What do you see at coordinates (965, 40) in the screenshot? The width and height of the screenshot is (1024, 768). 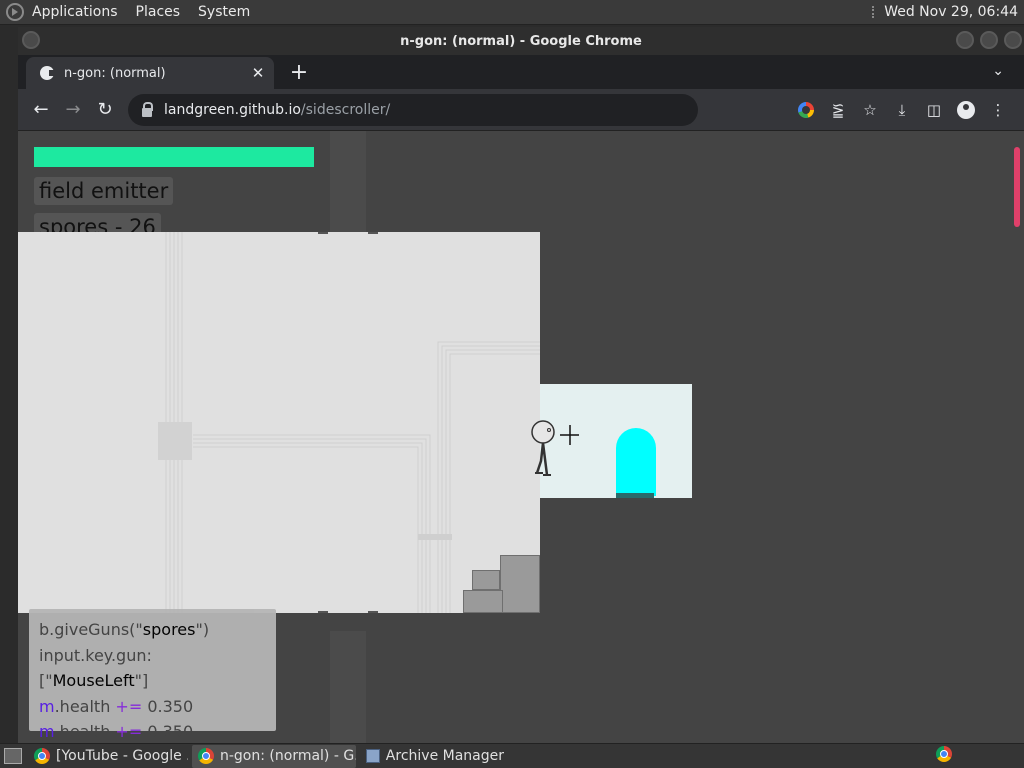 I see `minimize-icon` at bounding box center [965, 40].